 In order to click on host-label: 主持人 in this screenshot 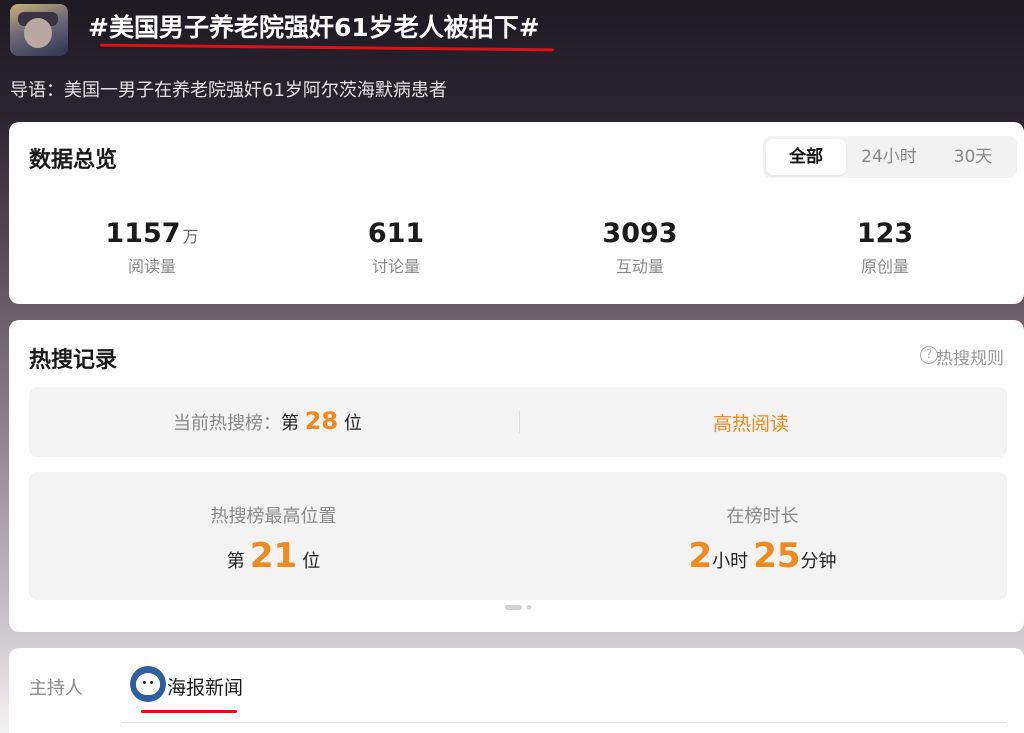, I will do `click(56, 688)`.